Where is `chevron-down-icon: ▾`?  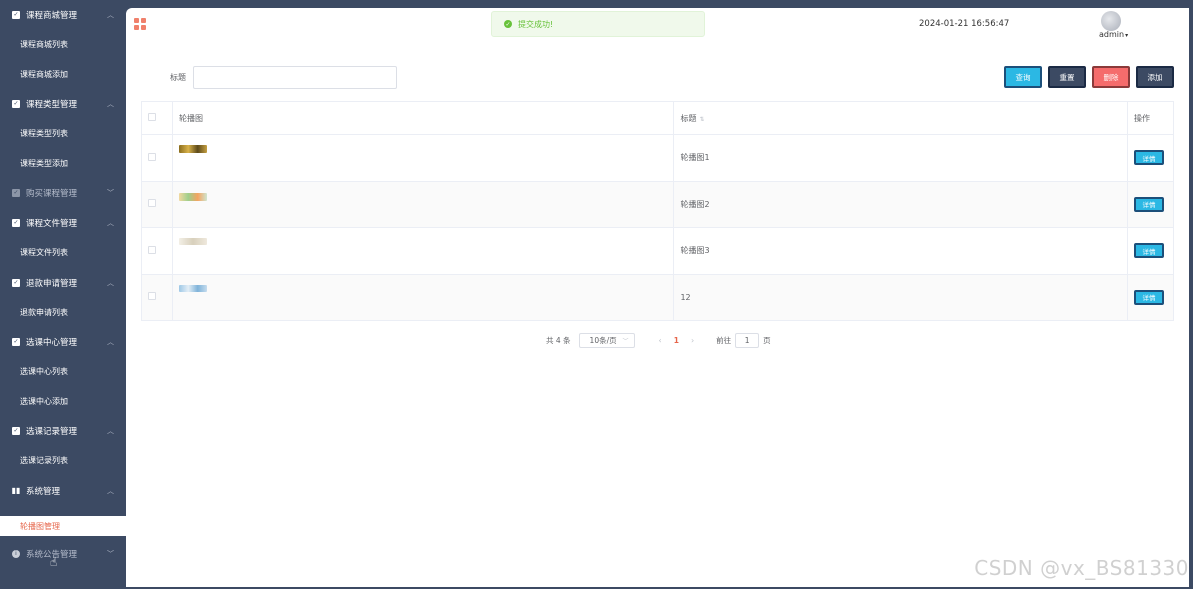 chevron-down-icon: ▾ is located at coordinates (1127, 35).